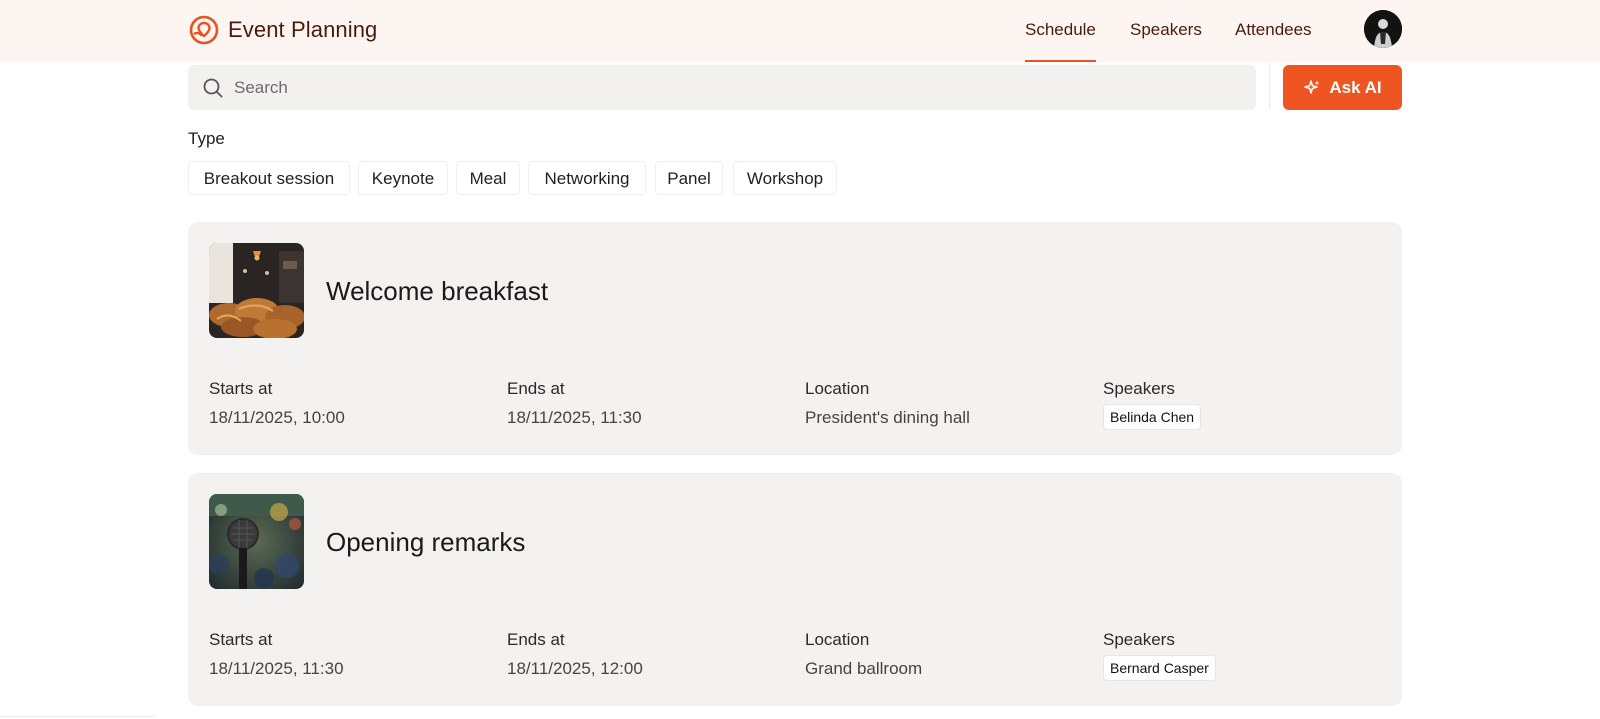 This screenshot has width=1600, height=719. What do you see at coordinates (277, 417) in the screenshot?
I see `starts-at-value: 18/11/2025, 10:00` at bounding box center [277, 417].